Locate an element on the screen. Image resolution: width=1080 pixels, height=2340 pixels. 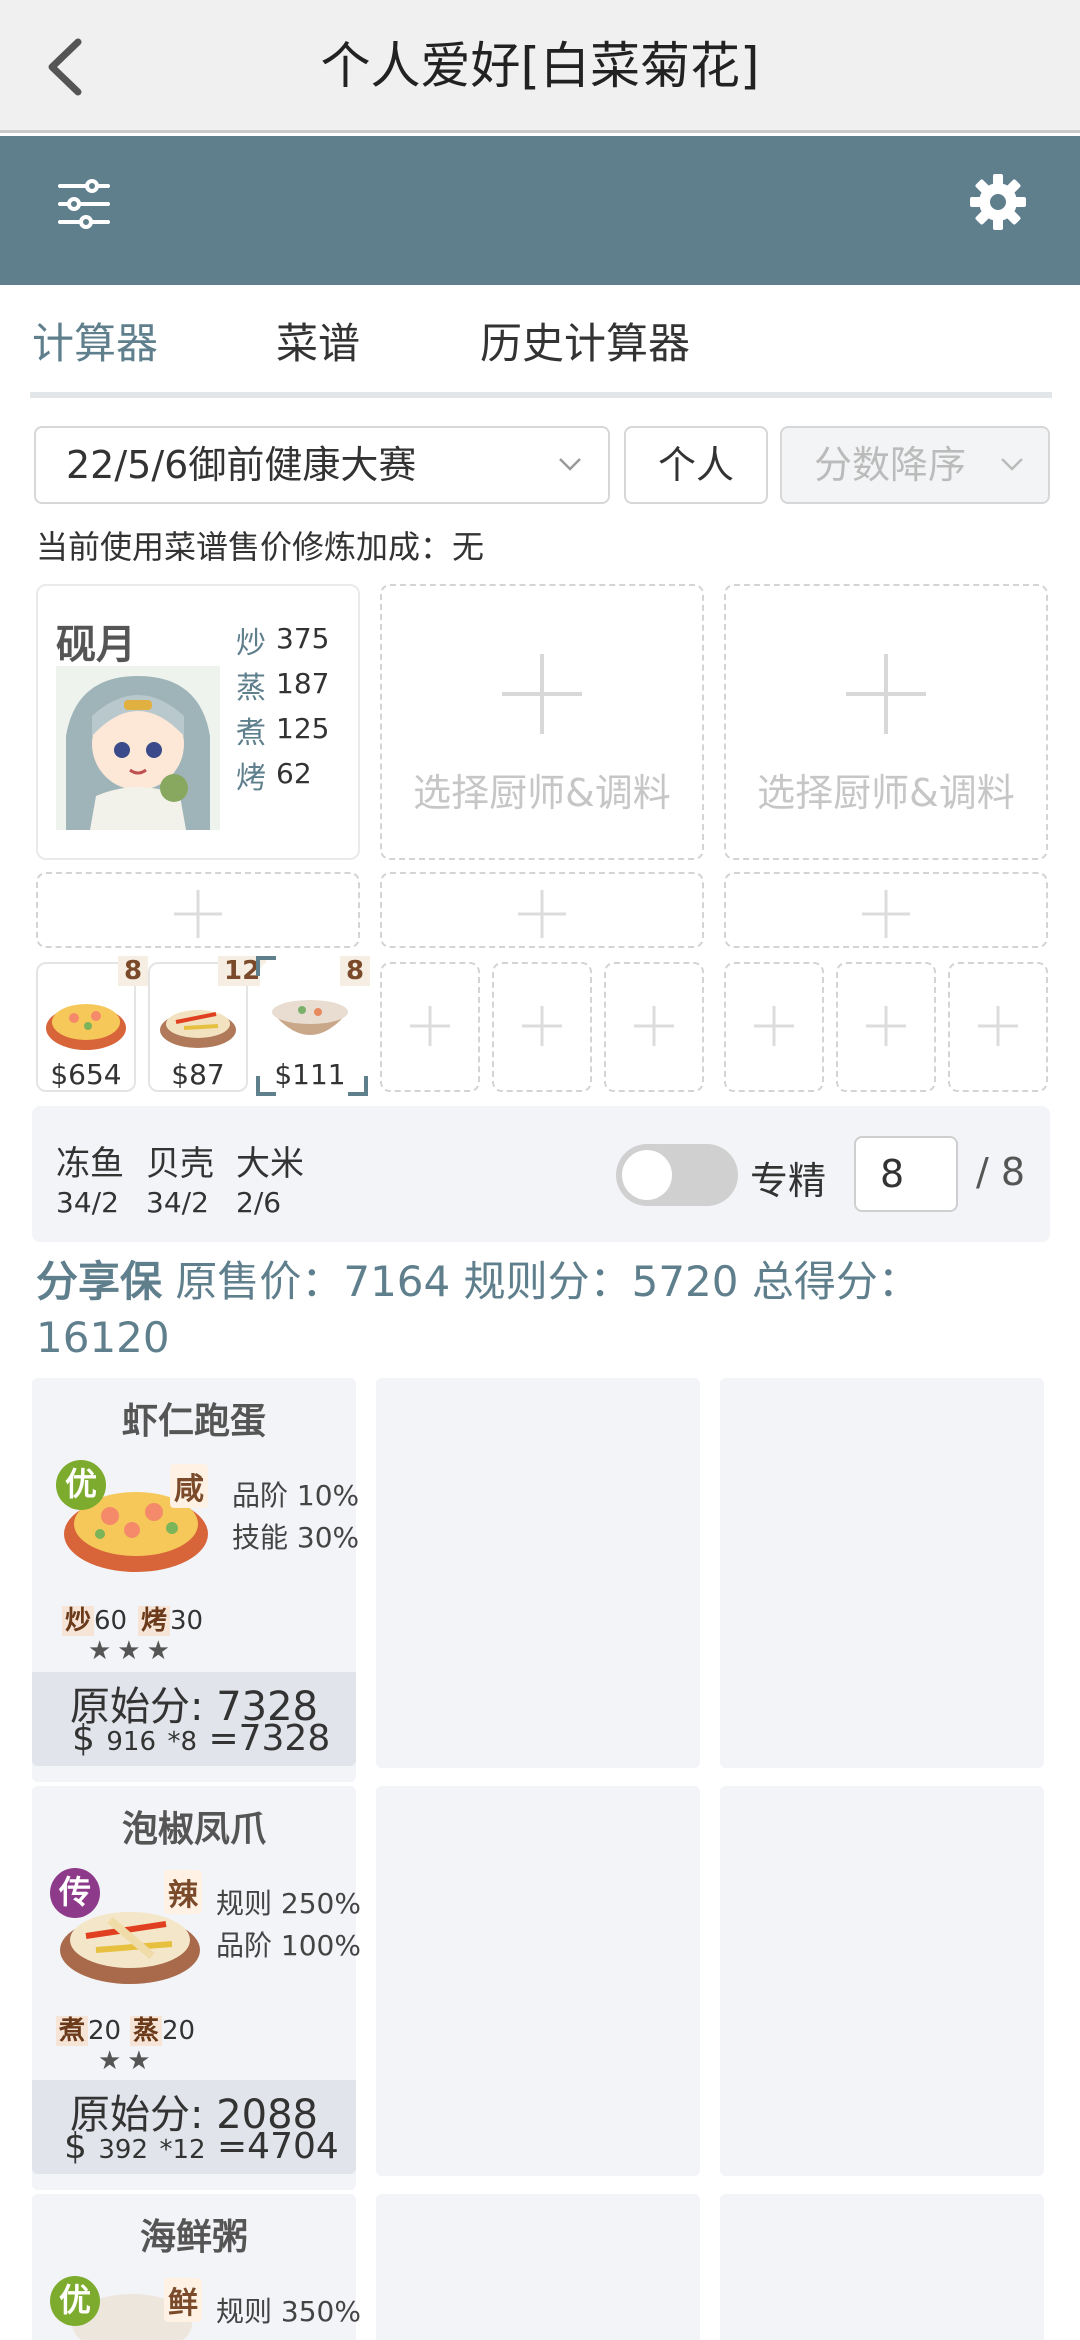
recipe-price: 916 is located at coordinates (131, 1742).